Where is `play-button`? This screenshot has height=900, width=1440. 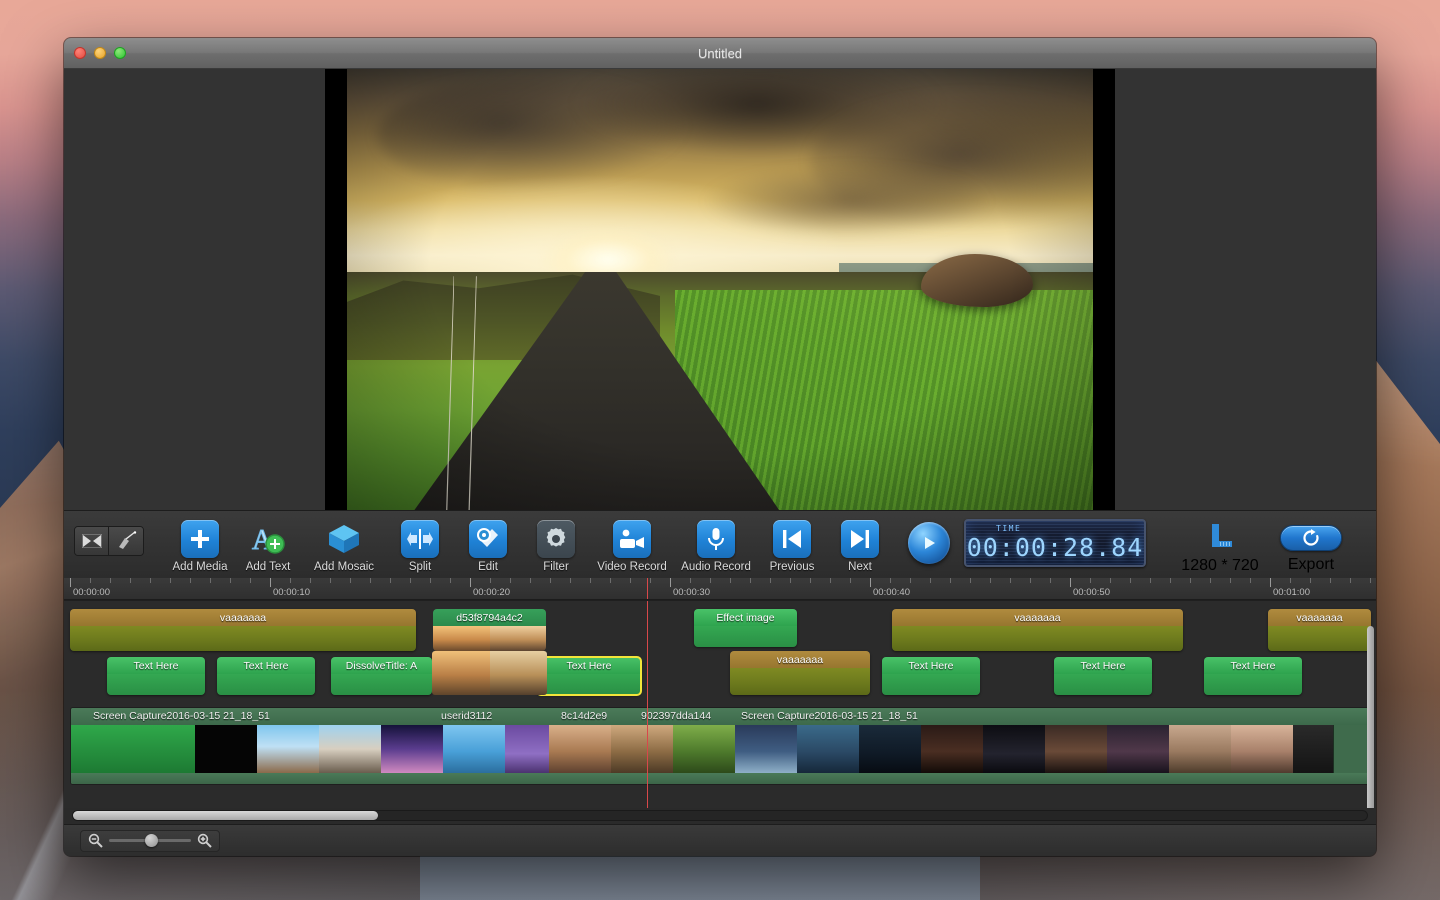 play-button is located at coordinates (929, 542).